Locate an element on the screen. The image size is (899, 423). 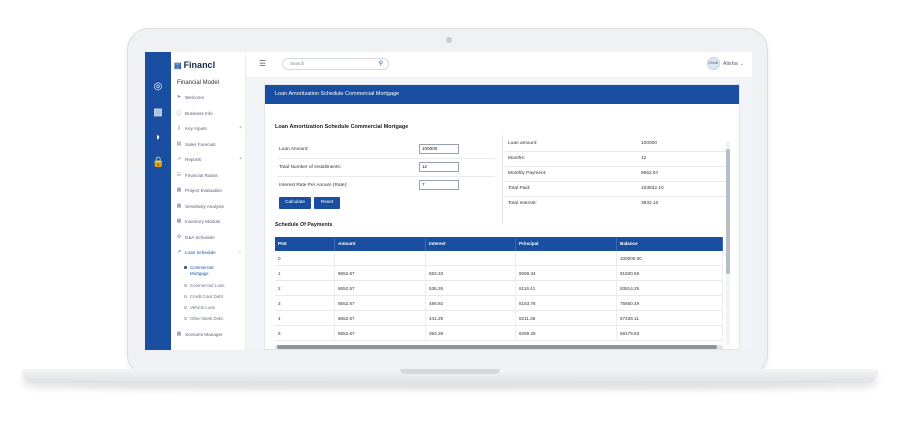
interest-rate-input: 7 is located at coordinates (439, 185).